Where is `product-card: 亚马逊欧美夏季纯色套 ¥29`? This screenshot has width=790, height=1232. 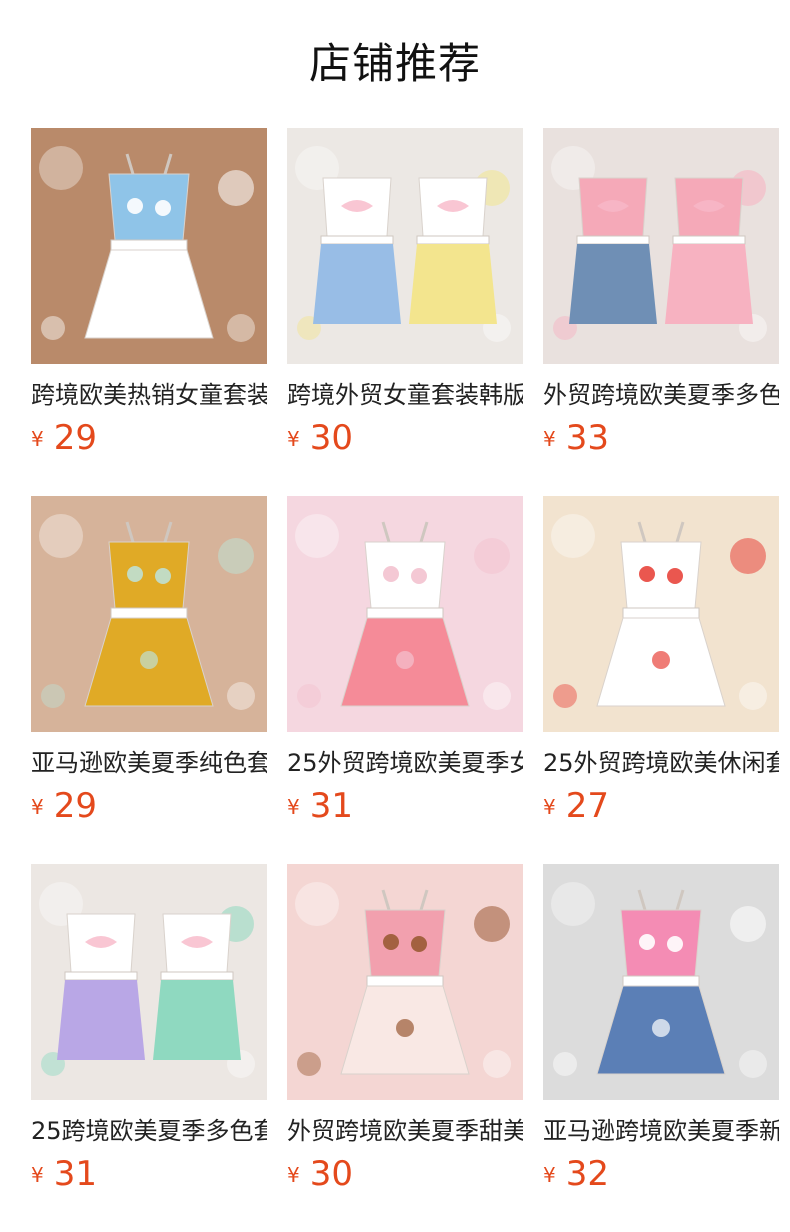 product-card: 亚马逊欧美夏季纯色套 ¥29 is located at coordinates (149, 666).